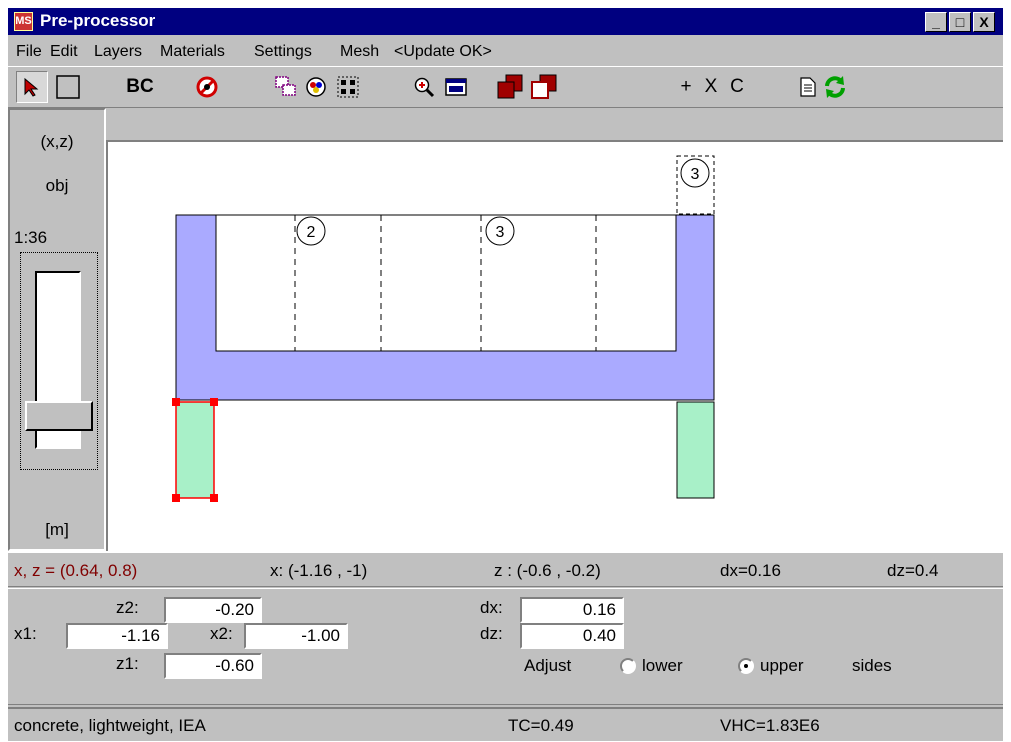 The image size is (1011, 742). I want to click on sides-label: sides, so click(872, 665).